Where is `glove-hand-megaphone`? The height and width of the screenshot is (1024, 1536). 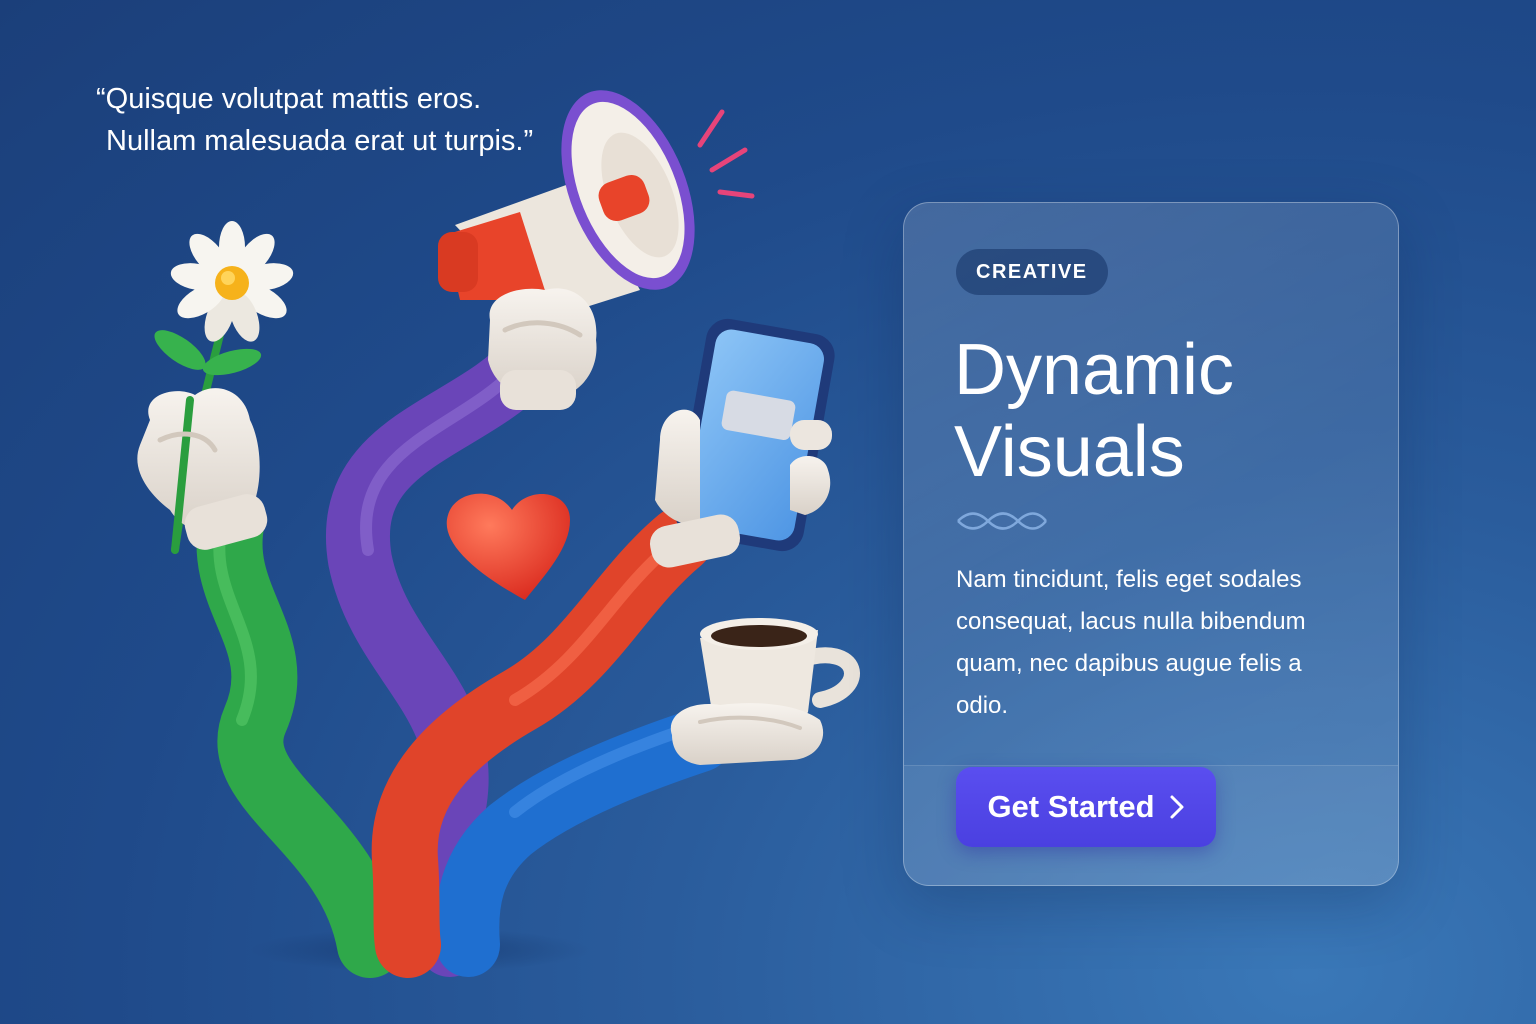
glove-hand-megaphone is located at coordinates (542, 349).